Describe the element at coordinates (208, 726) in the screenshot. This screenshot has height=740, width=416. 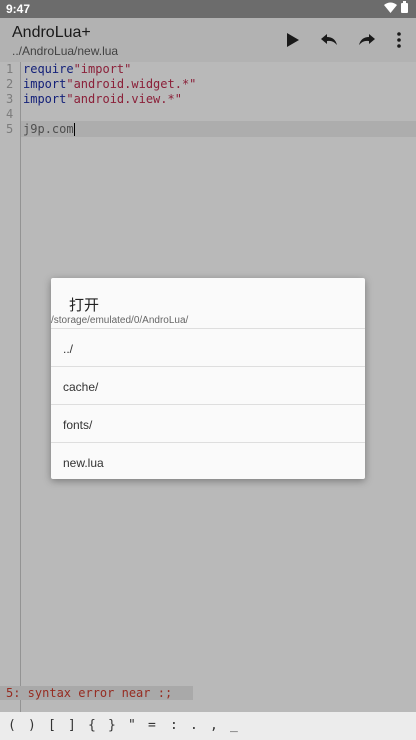
I see `symbol-input-bar: ( ) [ ] { } " = : . , _` at that location.